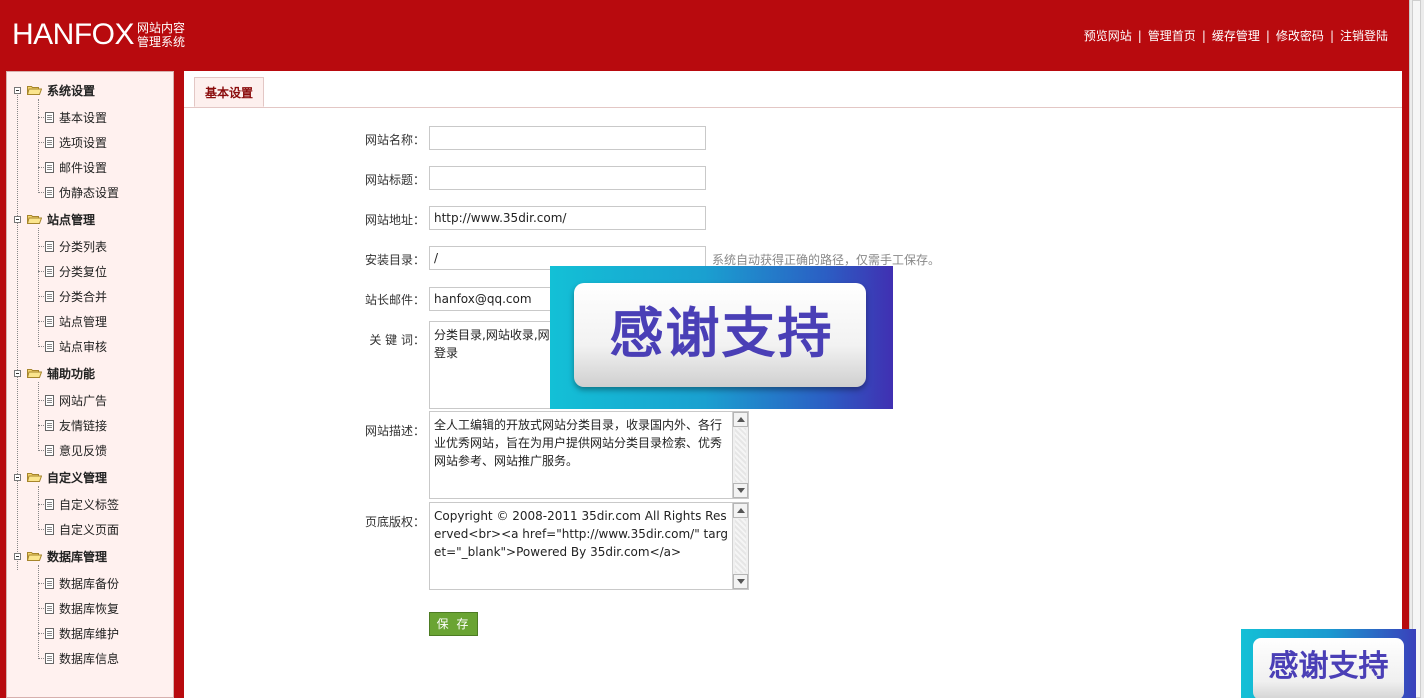 This screenshot has height=698, width=1424. I want to click on nav-admin-home: 管理首页, so click(1172, 35).